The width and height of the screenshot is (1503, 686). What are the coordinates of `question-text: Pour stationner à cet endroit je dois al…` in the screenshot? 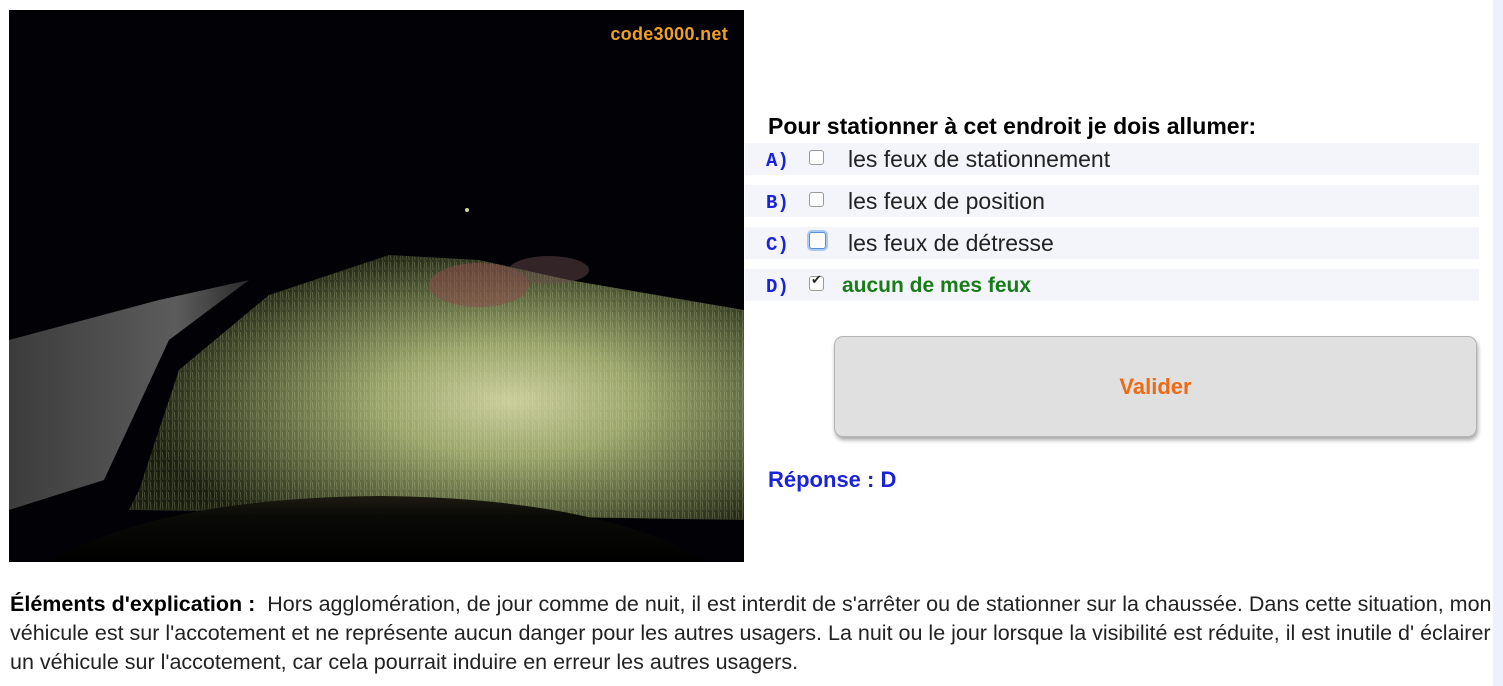 It's located at (1012, 126).